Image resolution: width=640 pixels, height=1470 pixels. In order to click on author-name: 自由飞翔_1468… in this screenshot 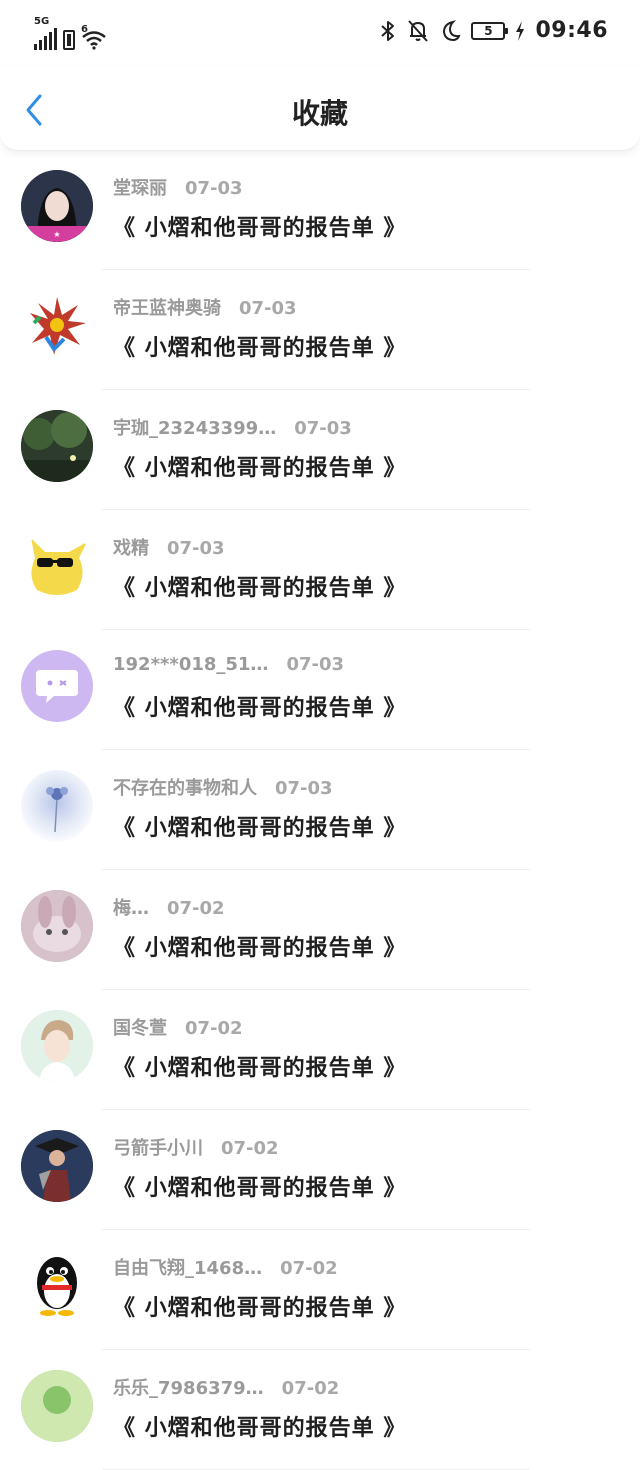, I will do `click(188, 1268)`.